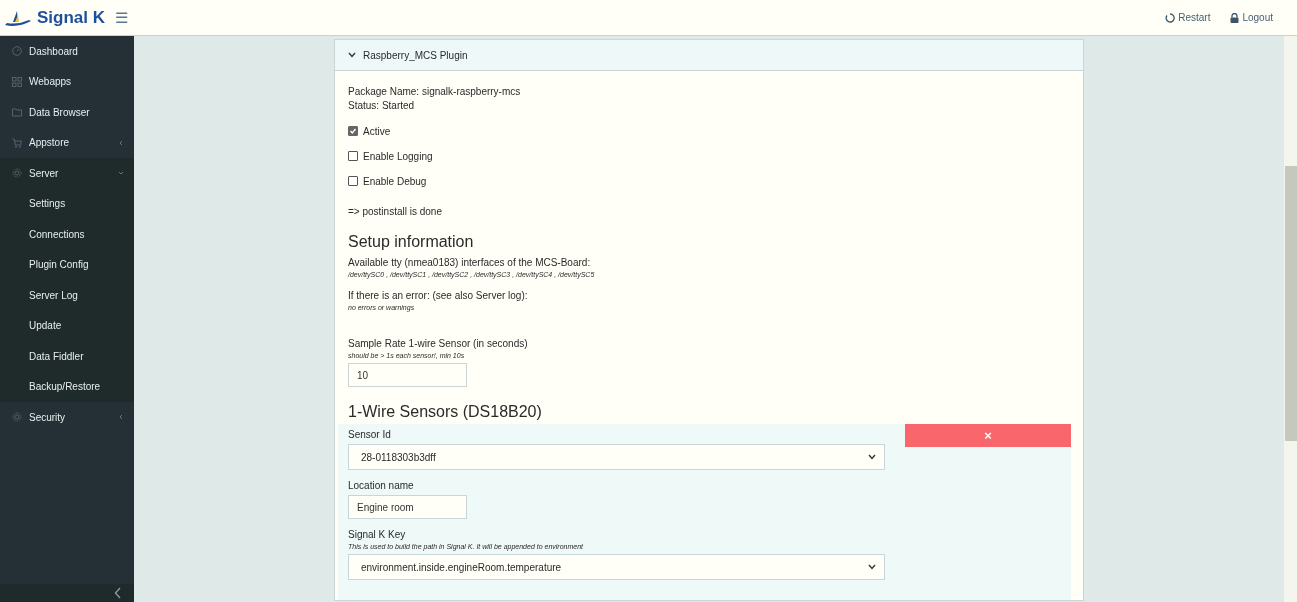 The height and width of the screenshot is (602, 1297). What do you see at coordinates (67, 142) in the screenshot?
I see `sidebar-item: Appstore` at bounding box center [67, 142].